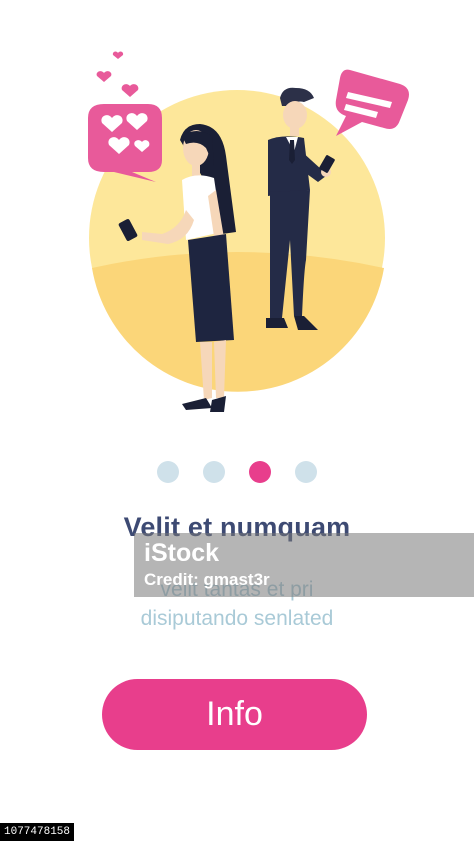 The height and width of the screenshot is (847, 474). What do you see at coordinates (237, 473) in the screenshot?
I see `page-indicator` at bounding box center [237, 473].